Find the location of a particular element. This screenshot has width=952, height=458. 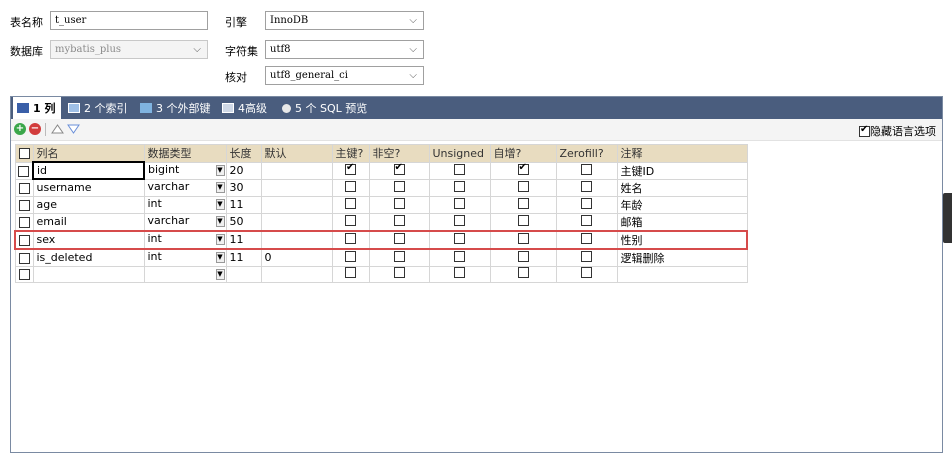

table-row: age int ▼ 11 年龄 is located at coordinates (381, 204).